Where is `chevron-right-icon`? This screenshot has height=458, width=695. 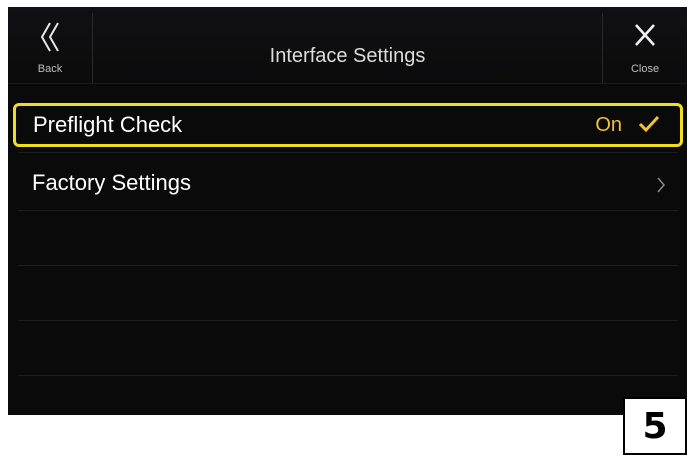
chevron-right-icon is located at coordinates (661, 185).